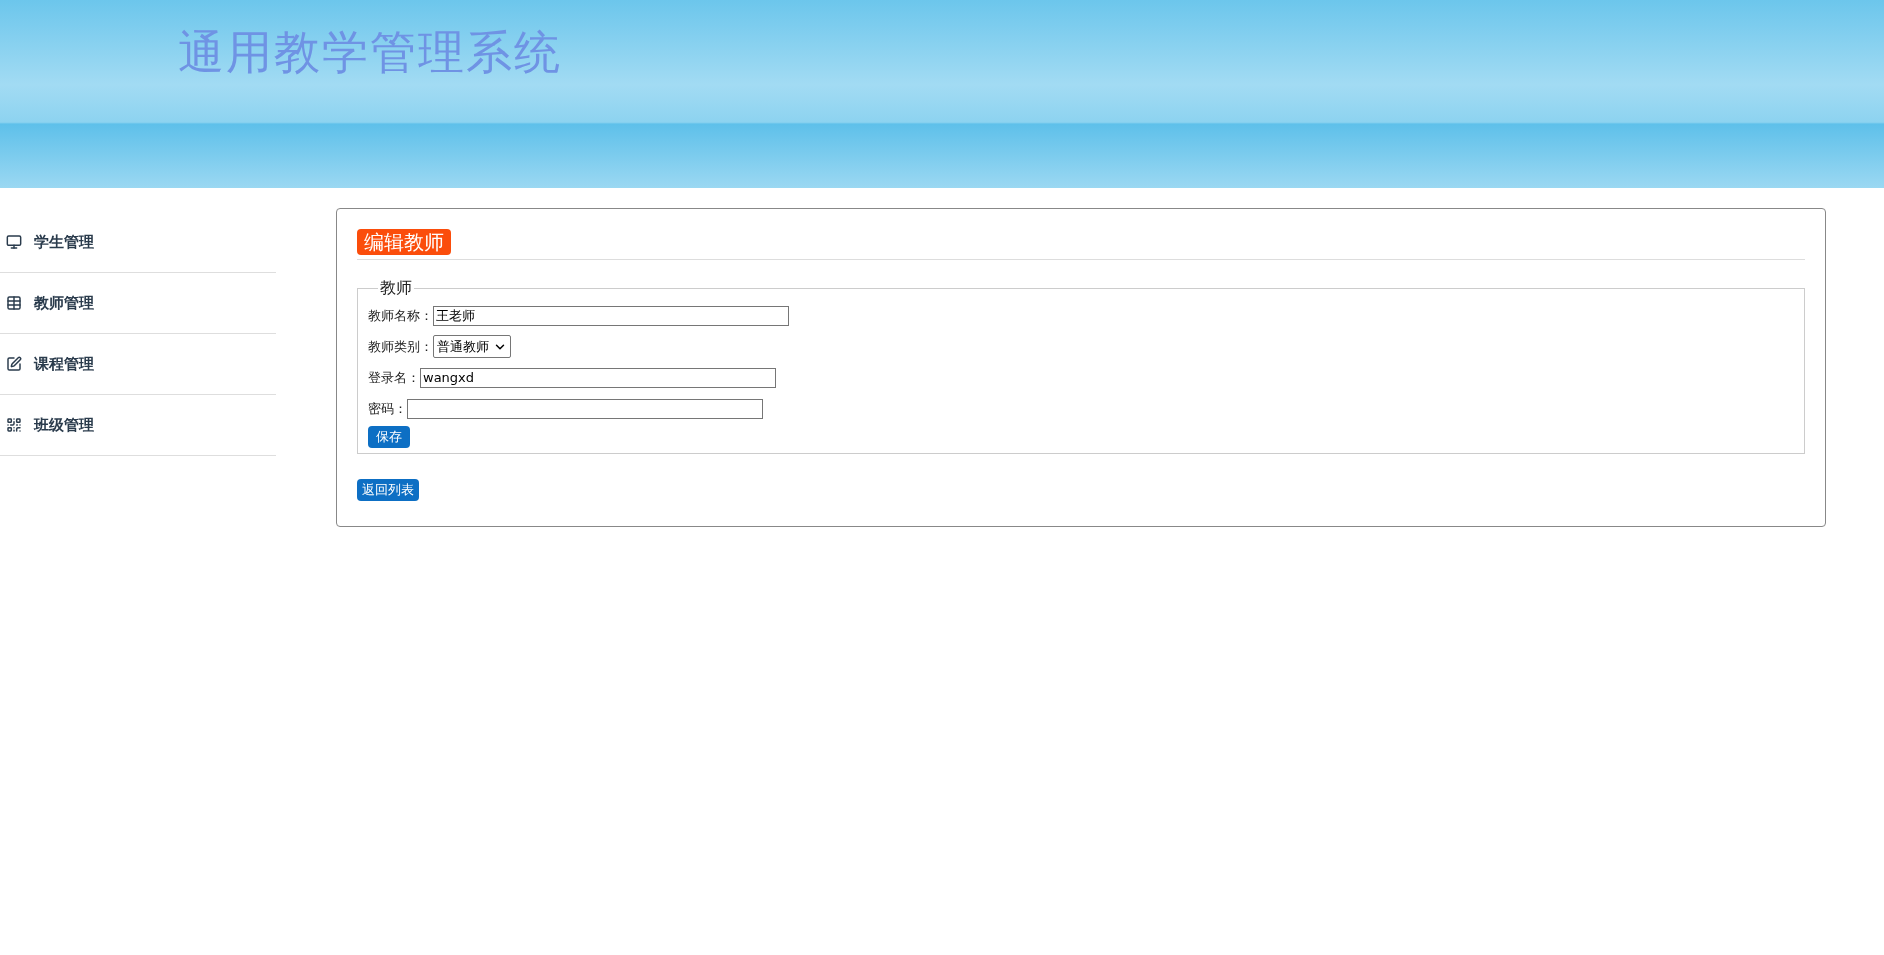 This screenshot has height=955, width=1884. What do you see at coordinates (138, 425) in the screenshot?
I see `sidebar-item: 班级管理` at bounding box center [138, 425].